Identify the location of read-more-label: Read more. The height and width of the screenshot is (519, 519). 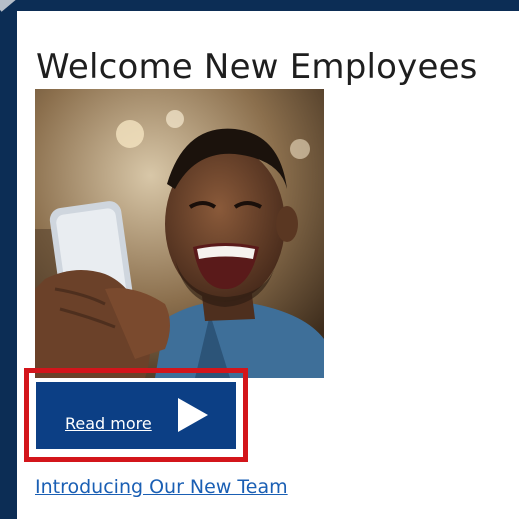
(108, 423).